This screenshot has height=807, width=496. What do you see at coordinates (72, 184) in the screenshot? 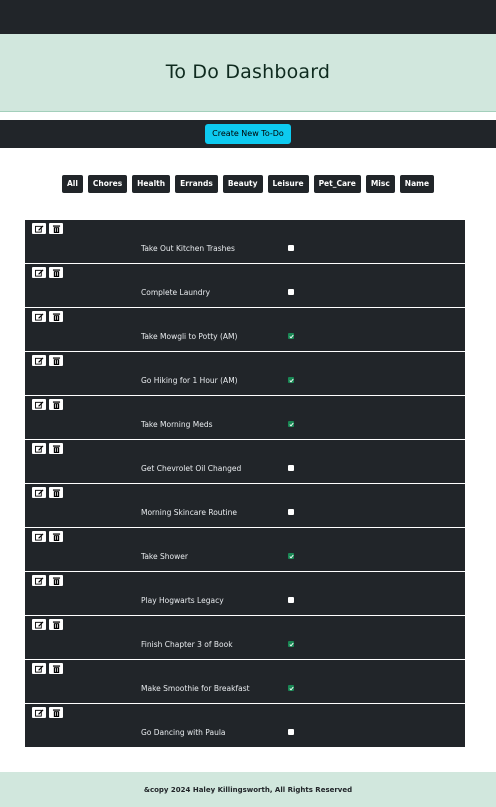
I see `filter-all-button: All` at bounding box center [72, 184].